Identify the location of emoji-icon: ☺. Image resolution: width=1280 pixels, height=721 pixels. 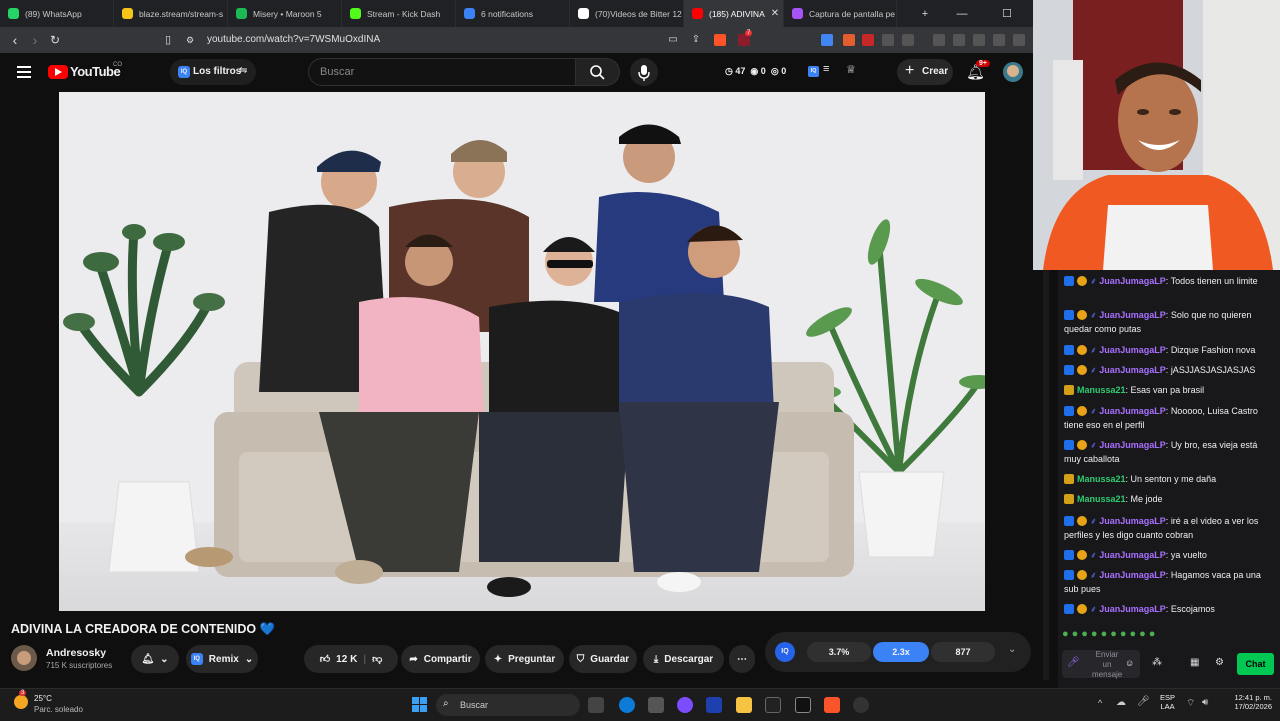
(1129, 663).